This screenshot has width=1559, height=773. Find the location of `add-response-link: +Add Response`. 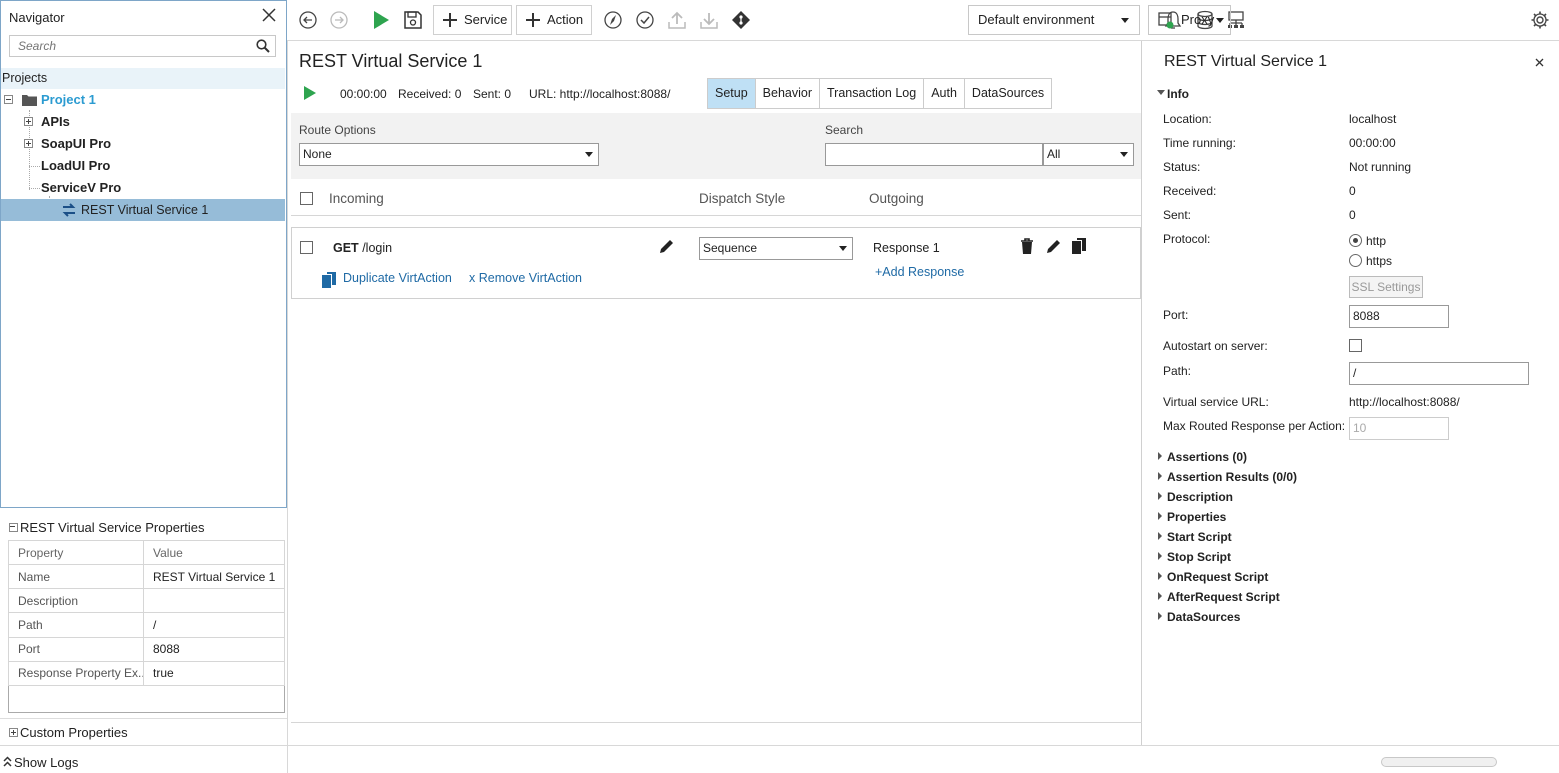

add-response-link: +Add Response is located at coordinates (919, 272).